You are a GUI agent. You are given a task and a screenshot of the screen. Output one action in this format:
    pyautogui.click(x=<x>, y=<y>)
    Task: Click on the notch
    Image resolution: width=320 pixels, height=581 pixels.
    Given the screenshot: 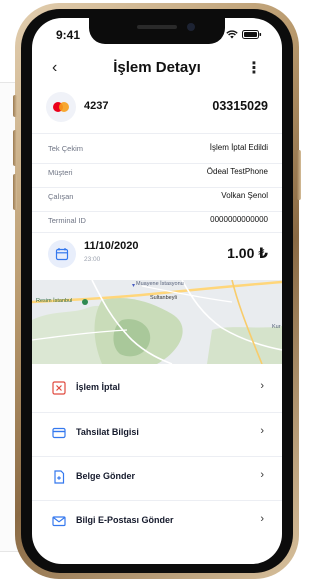 What is the action you would take?
    pyautogui.click(x=157, y=31)
    